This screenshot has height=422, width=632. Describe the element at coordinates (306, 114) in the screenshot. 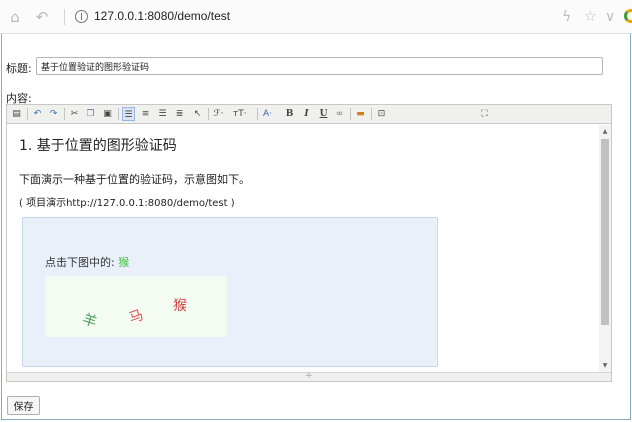

I see `italic-button: I` at that location.